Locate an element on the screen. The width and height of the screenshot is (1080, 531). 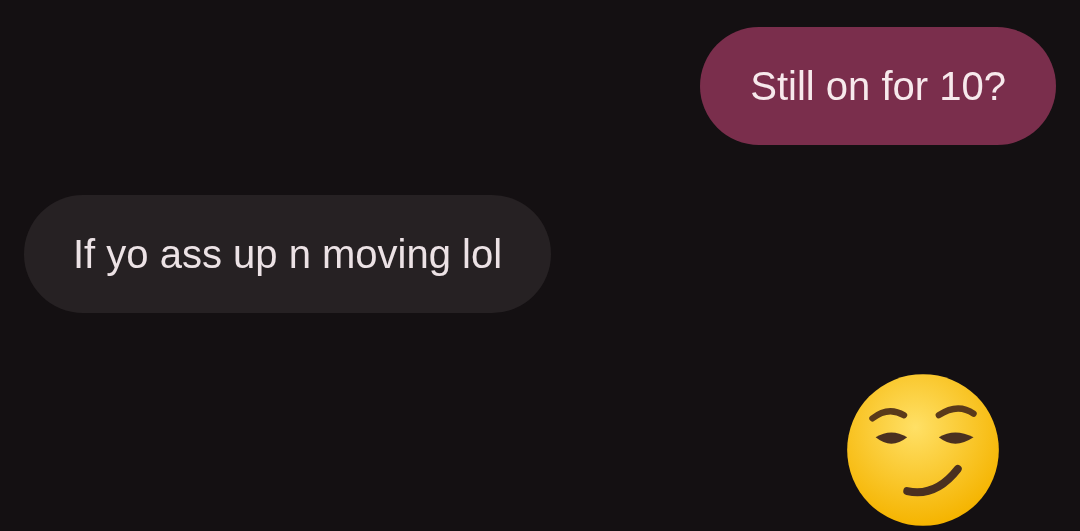
received-message-bubble: If yo ass up n moving lol is located at coordinates (288, 254).